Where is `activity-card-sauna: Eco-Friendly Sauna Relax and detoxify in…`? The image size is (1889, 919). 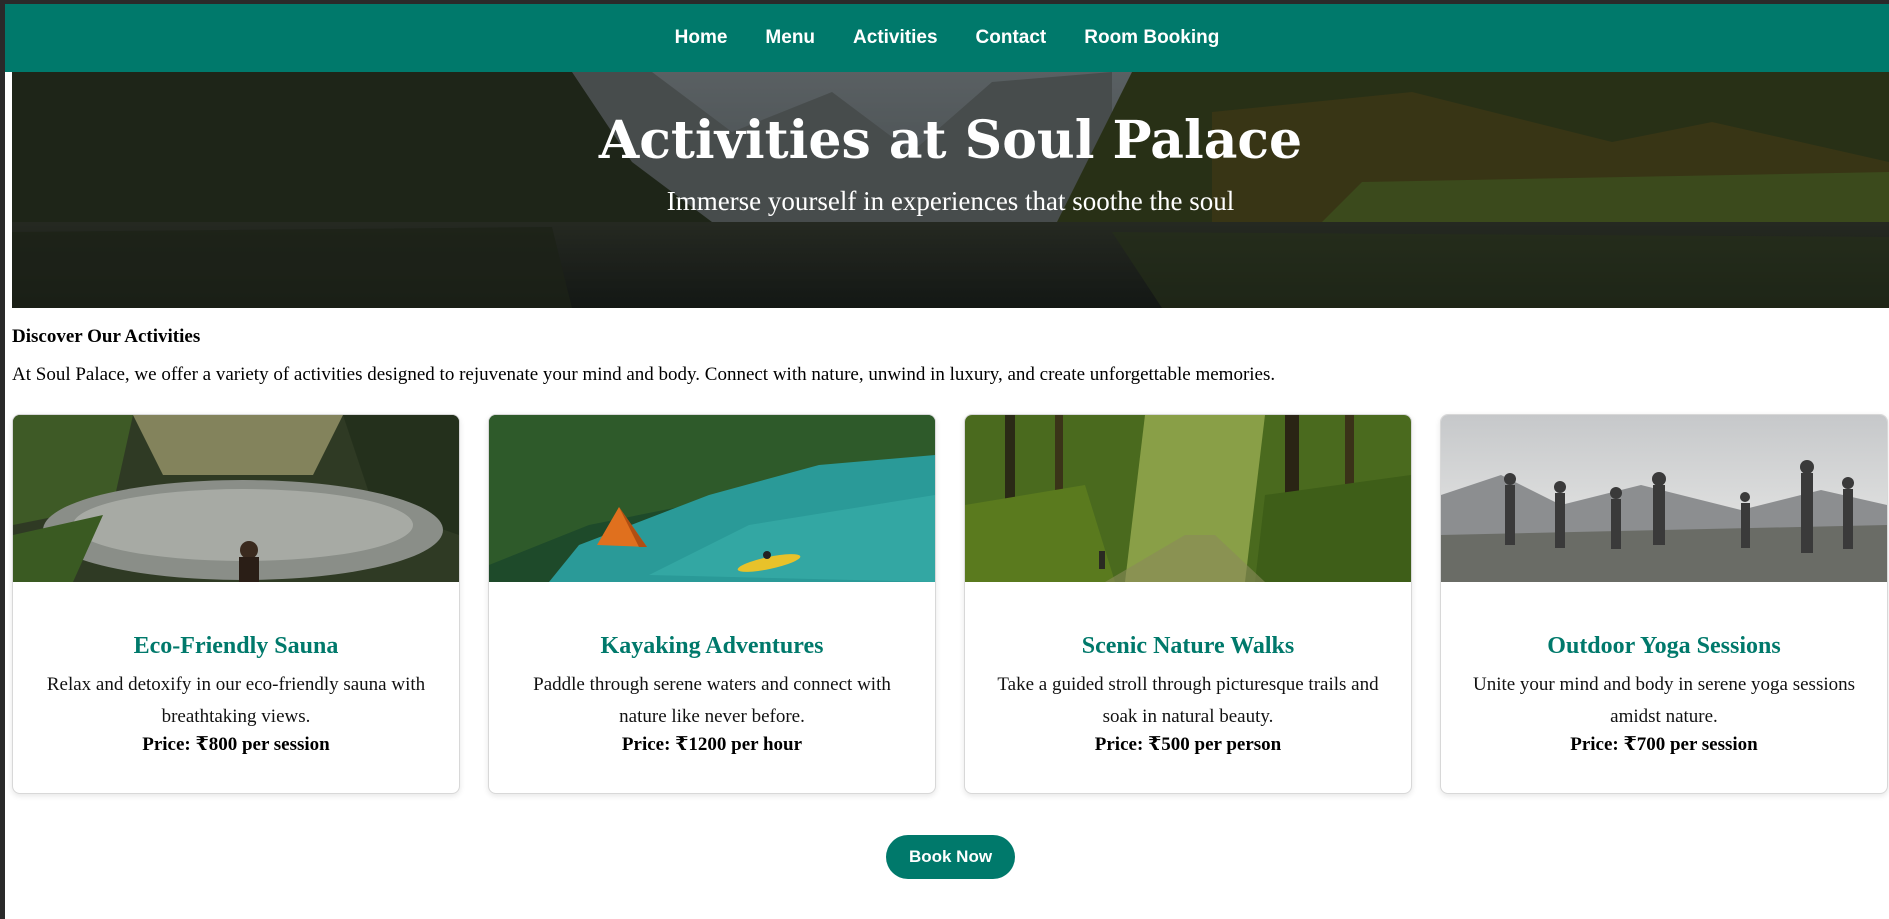
activity-card-sauna: Eco-Friendly Sauna Relax and detoxify in… is located at coordinates (236, 604).